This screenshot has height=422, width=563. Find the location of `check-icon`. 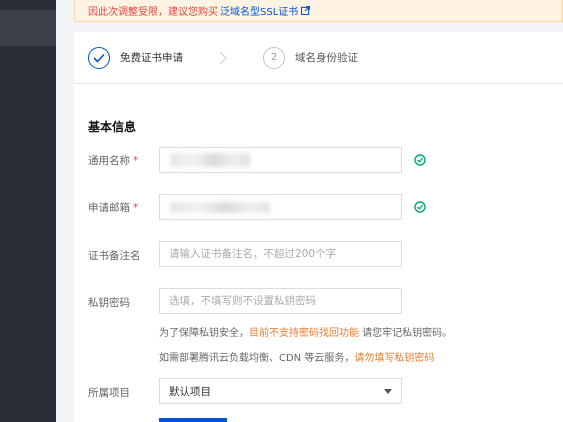

check-icon is located at coordinates (99, 58).